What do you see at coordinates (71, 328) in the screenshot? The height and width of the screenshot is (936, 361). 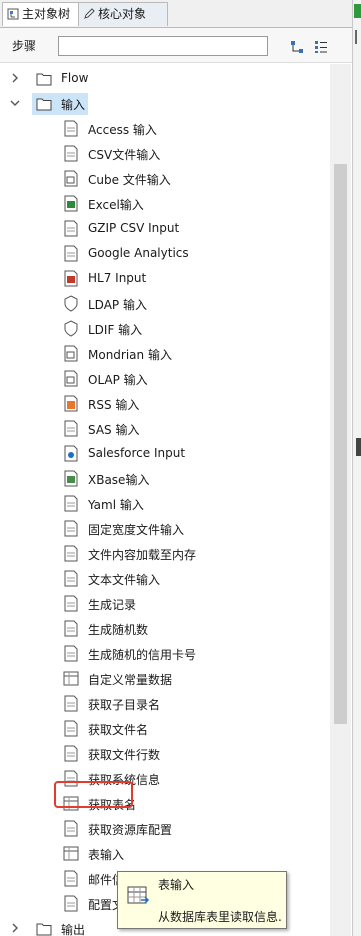 I see `ldif-shield-icon` at bounding box center [71, 328].